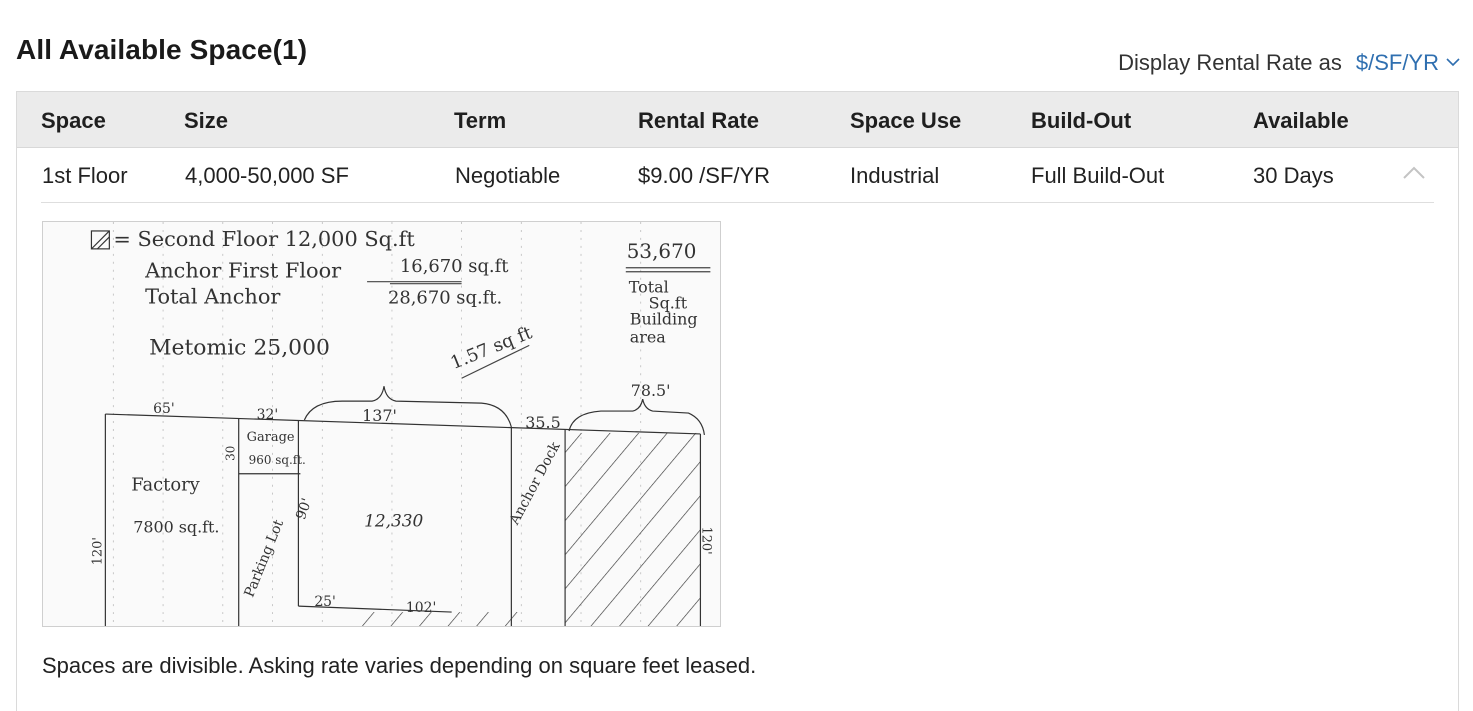 This screenshot has height=711, width=1473. I want to click on parking-lot-label: Parking Lot, so click(265, 558).